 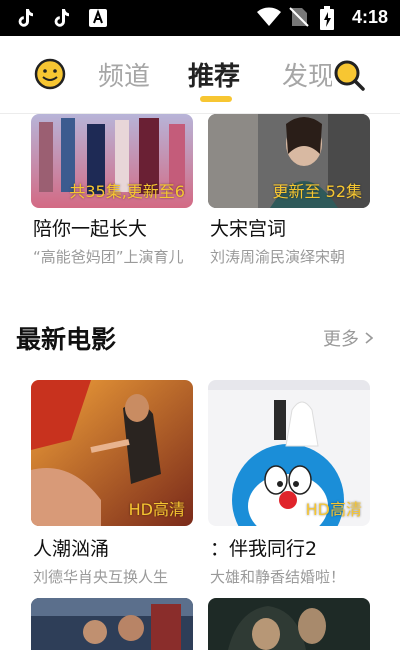 I want to click on chevron-right-icon, so click(x=369, y=338).